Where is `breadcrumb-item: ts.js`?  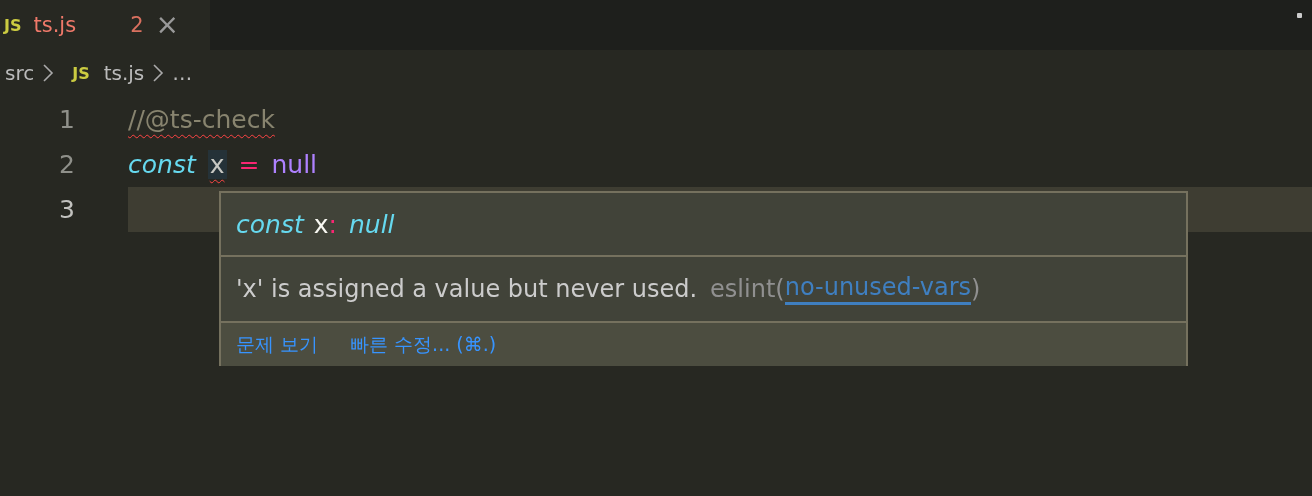
breadcrumb-item: ts.js is located at coordinates (124, 73).